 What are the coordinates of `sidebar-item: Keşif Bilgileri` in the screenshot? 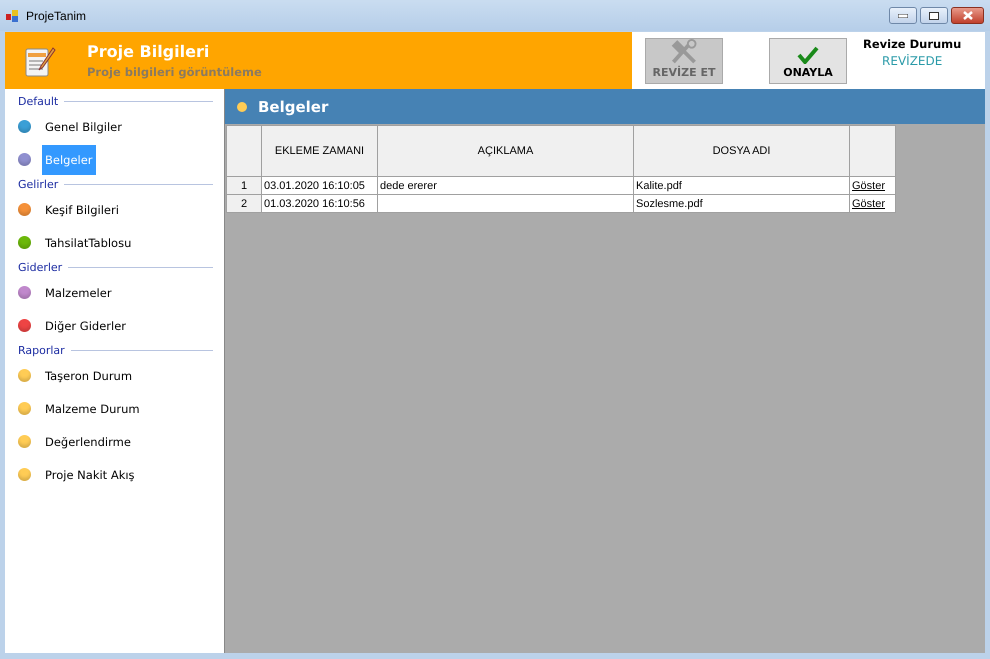 It's located at (82, 209).